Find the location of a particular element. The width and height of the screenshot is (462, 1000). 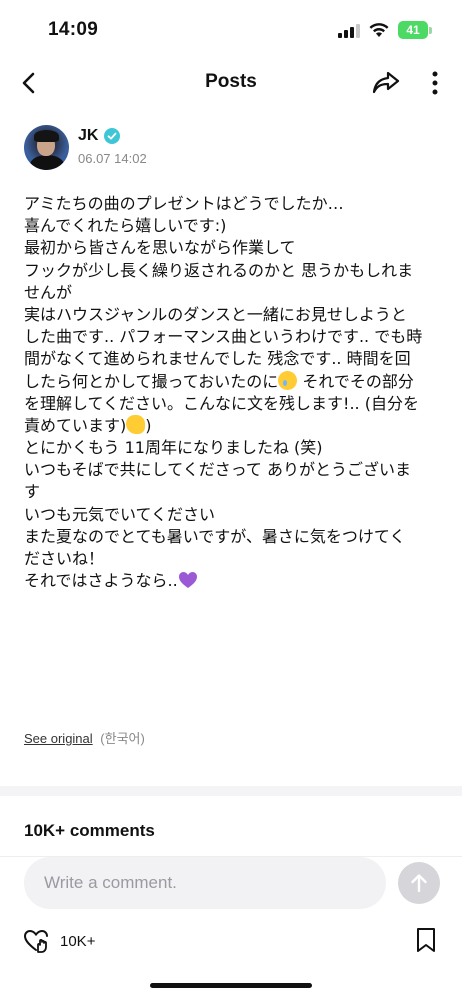

like-count: 10K+ is located at coordinates (78, 941).